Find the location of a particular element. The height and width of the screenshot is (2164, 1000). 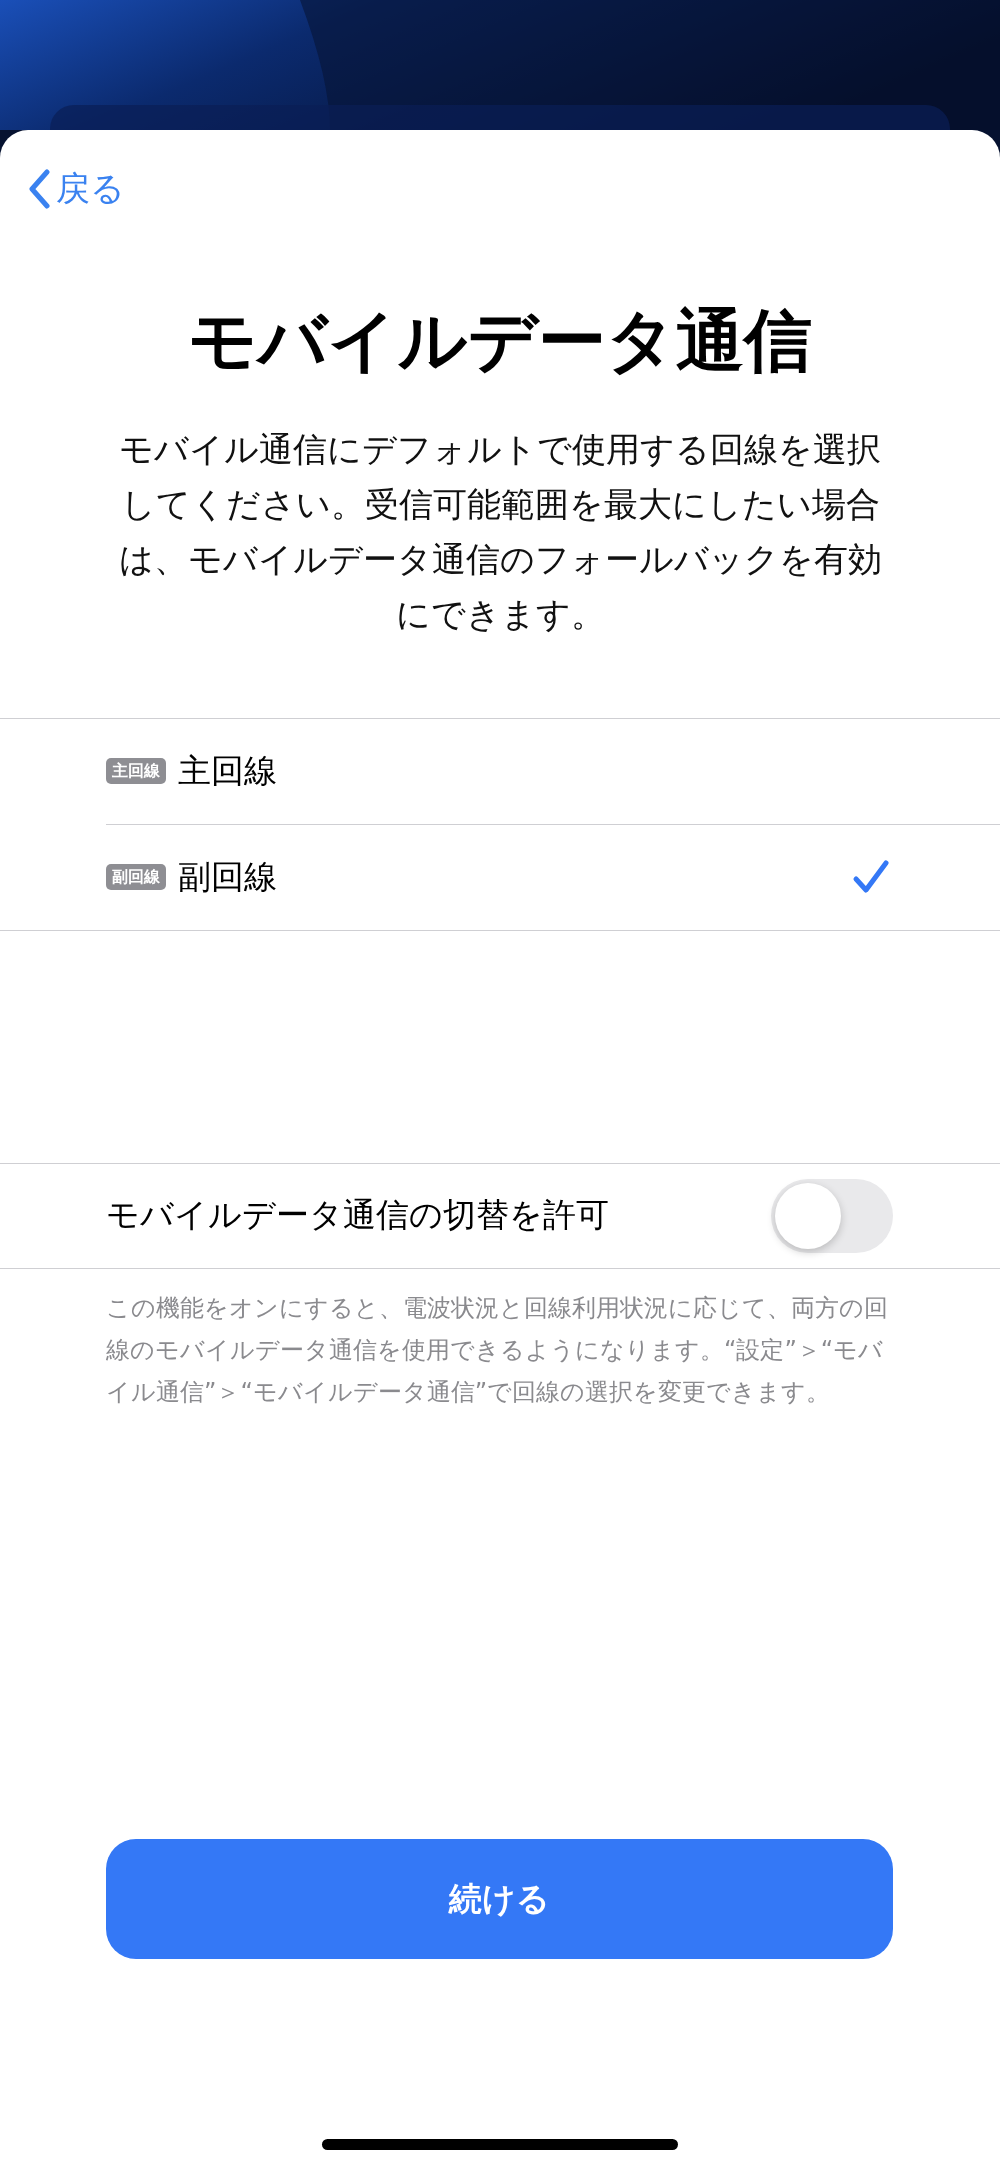

footnote-text: この機能をオンにすると、電波状況と回線利用状況に応じて、両方の回線のモバイルデータ通信を使用できるようになります。“設定”＞“モバイル通信”＞“モバイルデータ通信”で回線の選択を変更できます。 is located at coordinates (497, 1350).